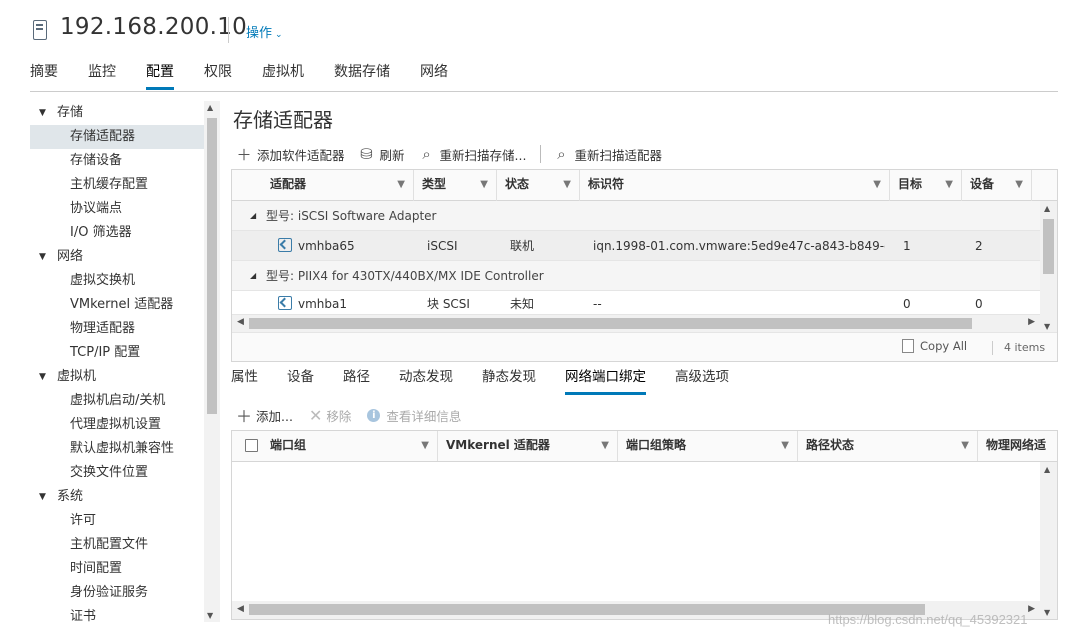  What do you see at coordinates (117, 449) in the screenshot?
I see `nav-item-default-vm-compat: 默认虚拟机兼容性` at bounding box center [117, 449].